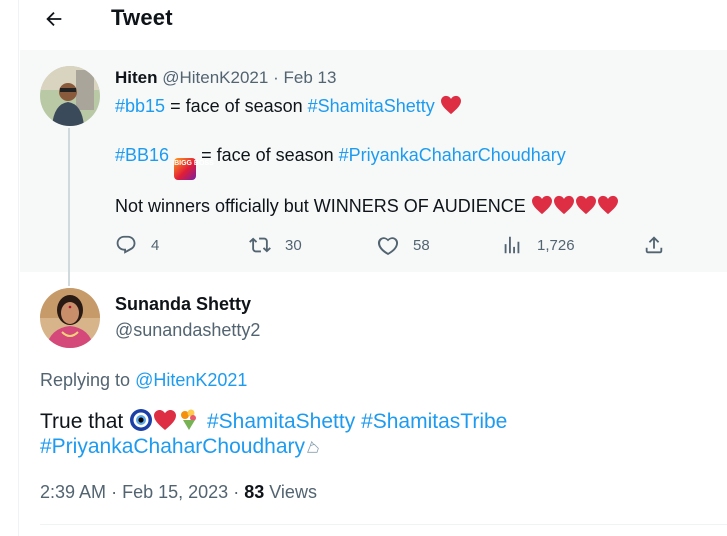  What do you see at coordinates (403, 245) in the screenshot?
I see `like-button: 58` at bounding box center [403, 245].